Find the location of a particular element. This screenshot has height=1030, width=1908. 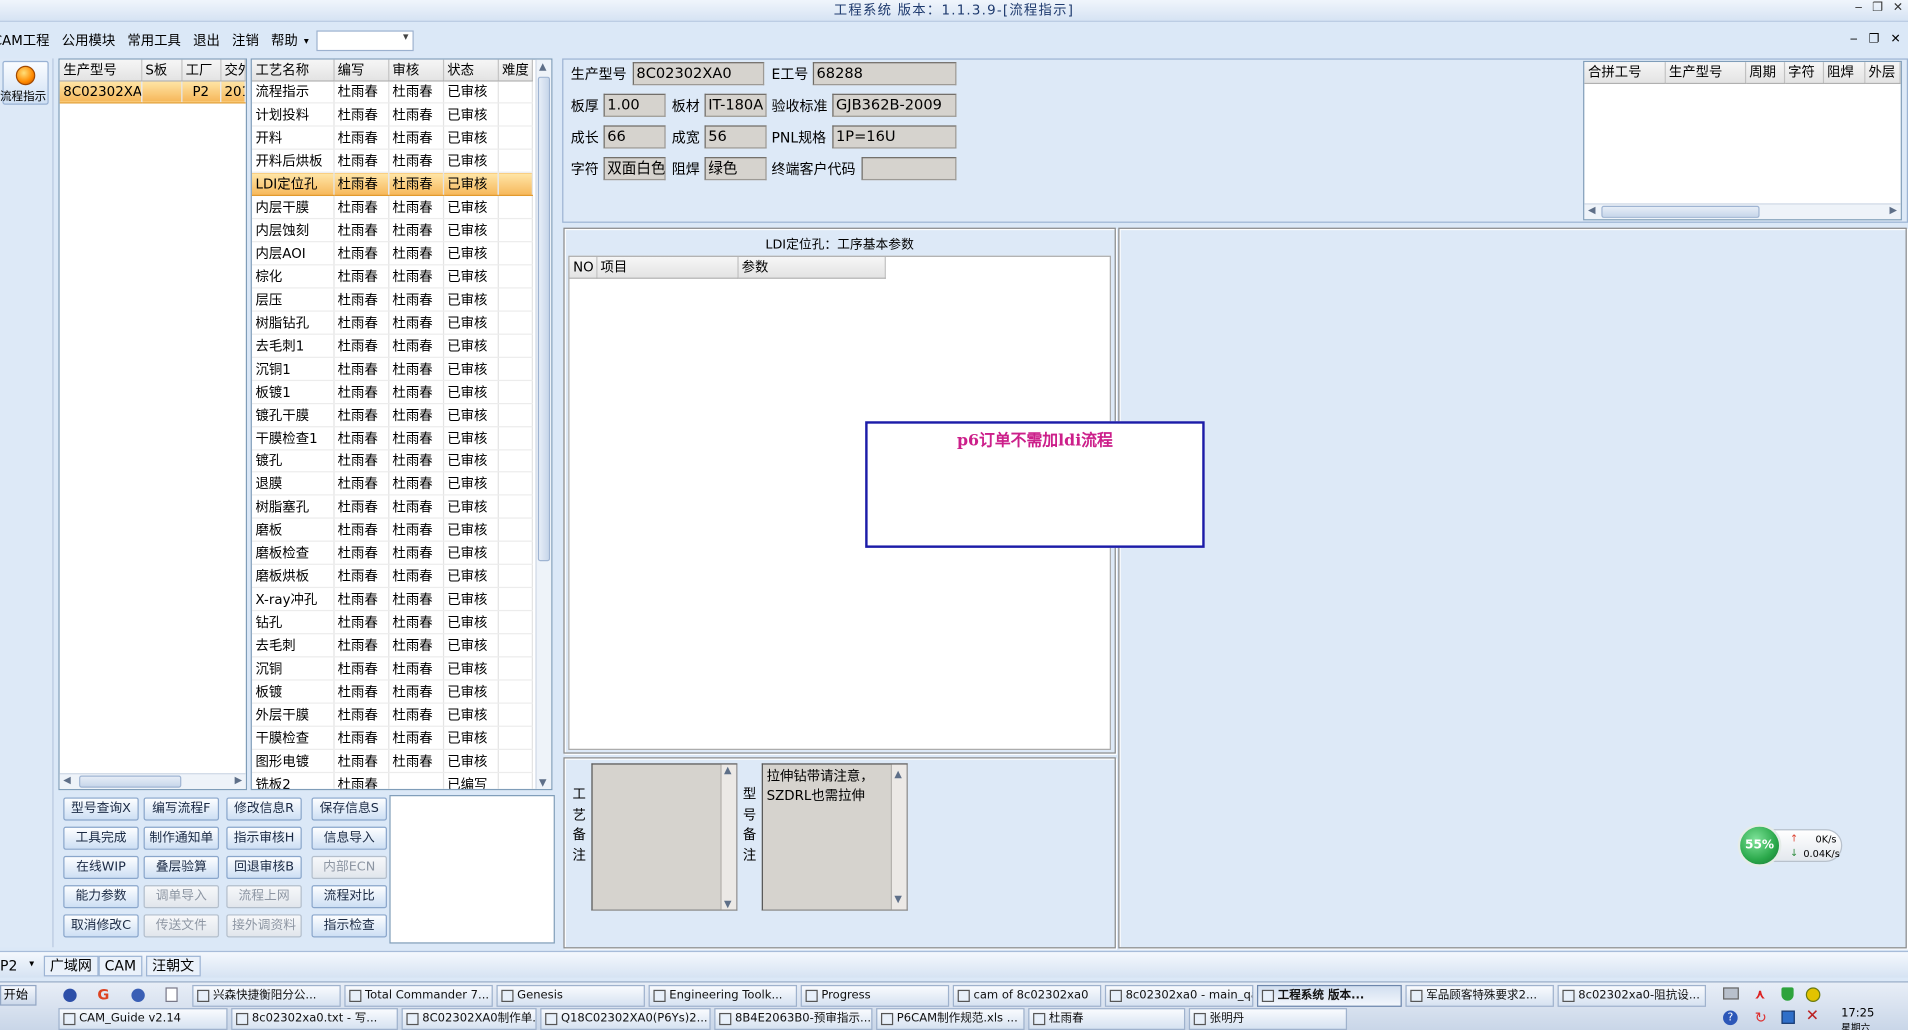

menu-cam: CAM工程 is located at coordinates (28, 39).